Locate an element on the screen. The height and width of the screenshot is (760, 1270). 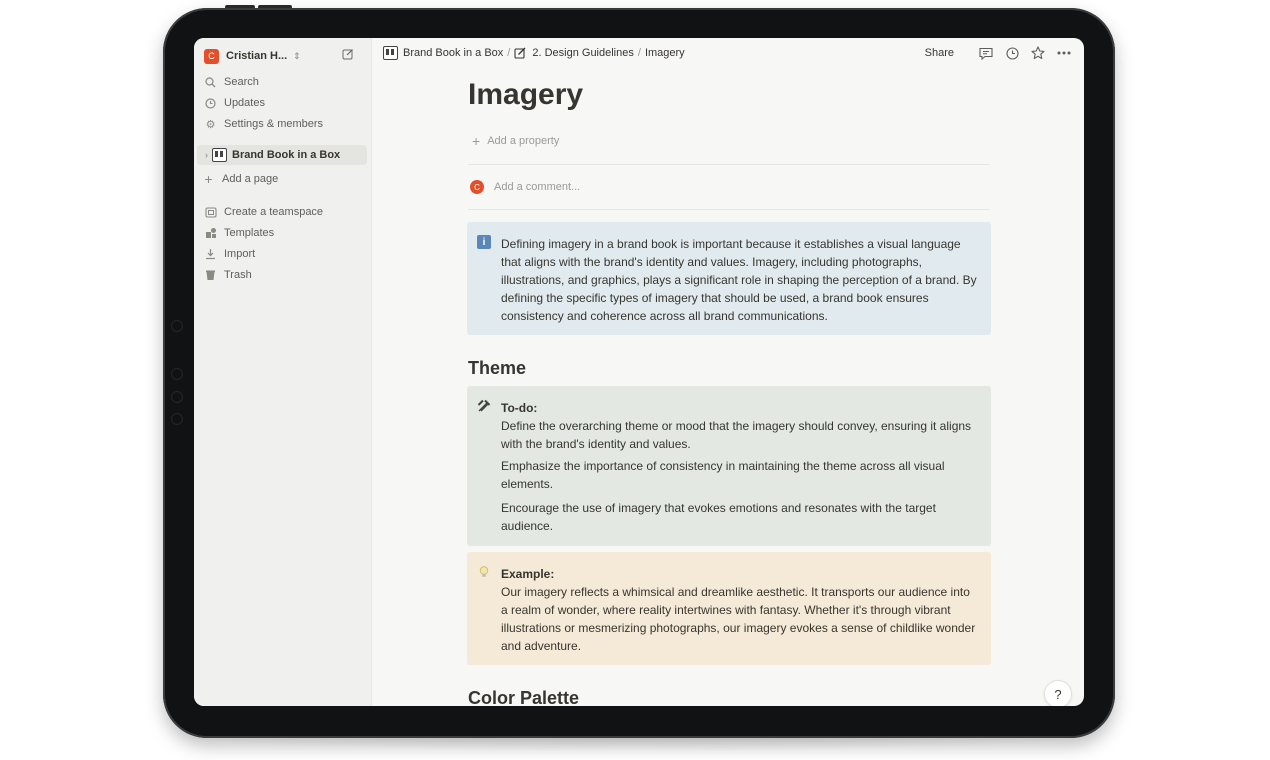
more-icon is located at coordinates (1064, 53).